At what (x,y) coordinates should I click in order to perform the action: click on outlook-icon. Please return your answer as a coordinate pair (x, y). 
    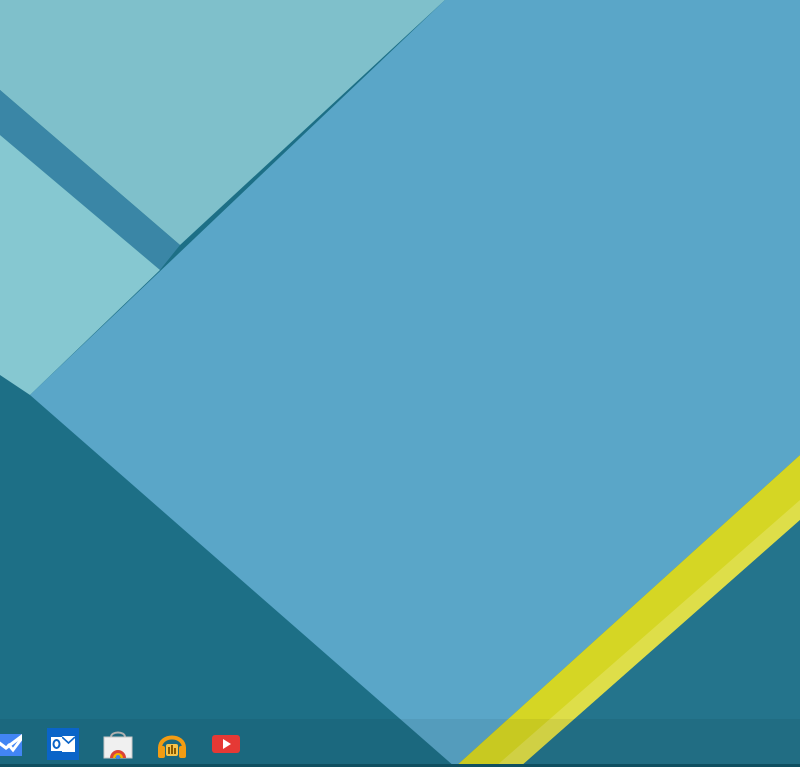
    Looking at the image, I should click on (63, 744).